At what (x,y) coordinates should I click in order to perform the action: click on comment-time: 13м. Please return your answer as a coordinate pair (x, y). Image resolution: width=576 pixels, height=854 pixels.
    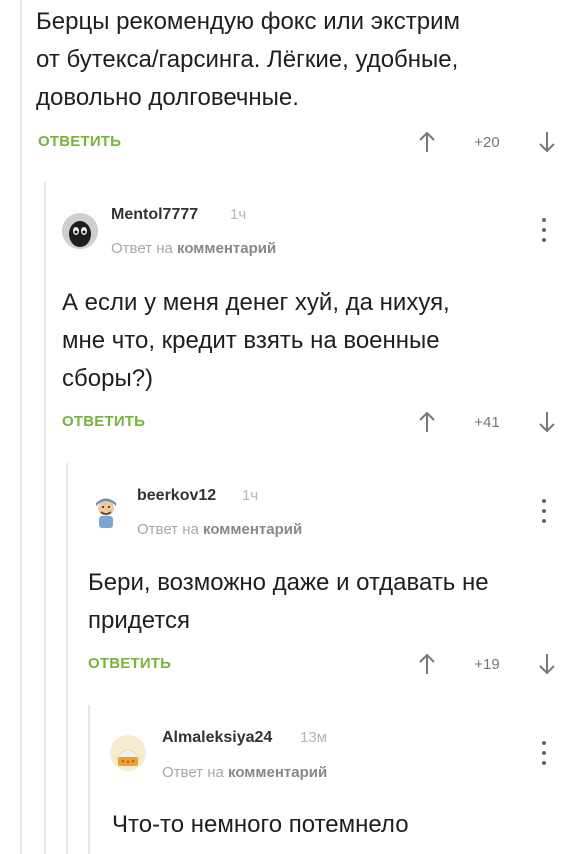
    Looking at the image, I should click on (313, 737).